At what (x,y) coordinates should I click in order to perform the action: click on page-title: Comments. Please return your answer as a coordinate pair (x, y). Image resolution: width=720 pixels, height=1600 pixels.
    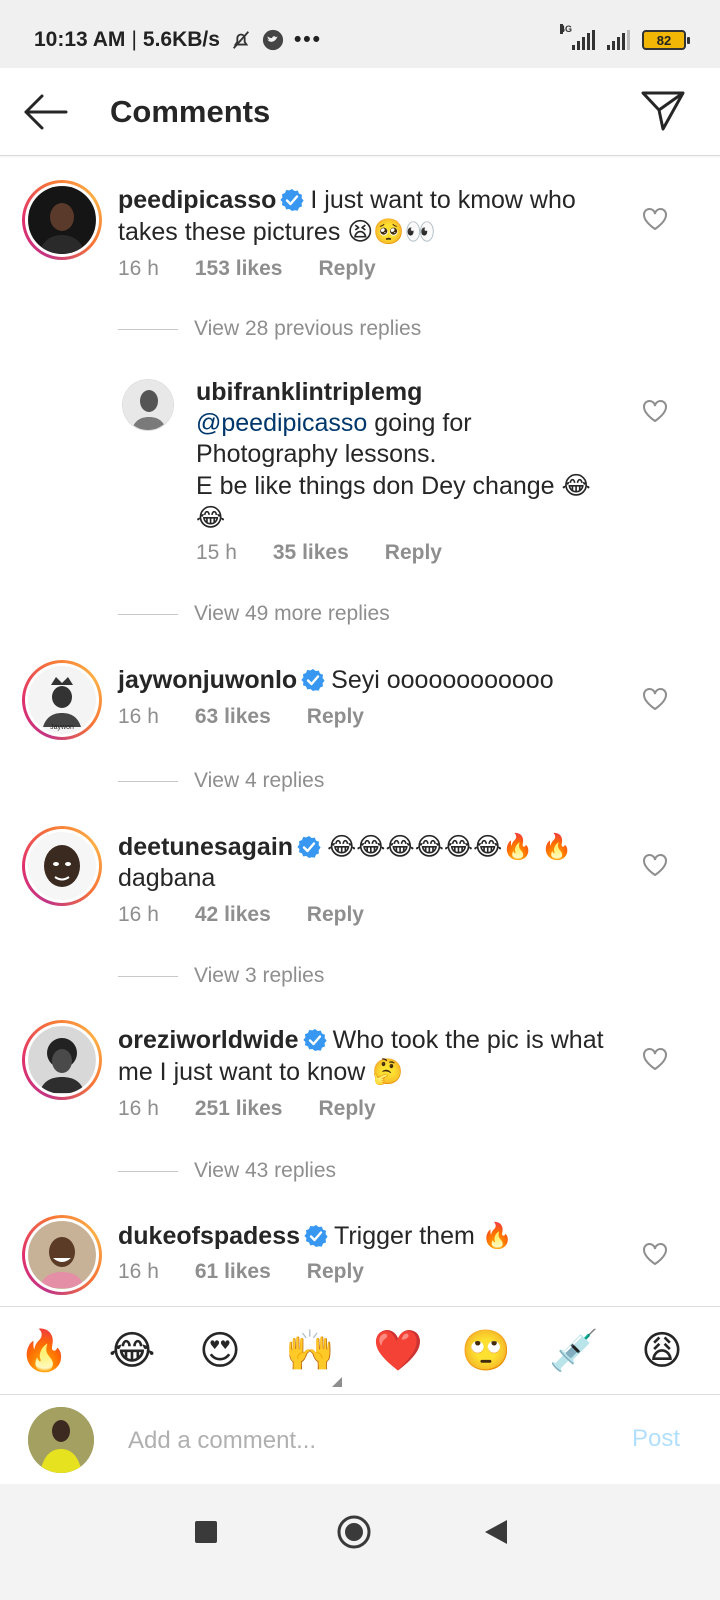
    Looking at the image, I should click on (190, 111).